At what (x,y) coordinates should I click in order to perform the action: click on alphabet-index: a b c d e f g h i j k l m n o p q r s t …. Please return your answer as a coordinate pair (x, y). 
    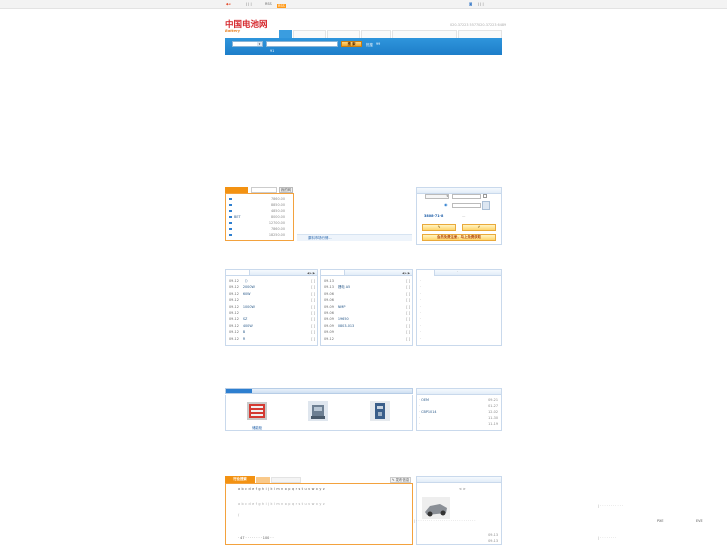
    Looking at the image, I should click on (281, 489).